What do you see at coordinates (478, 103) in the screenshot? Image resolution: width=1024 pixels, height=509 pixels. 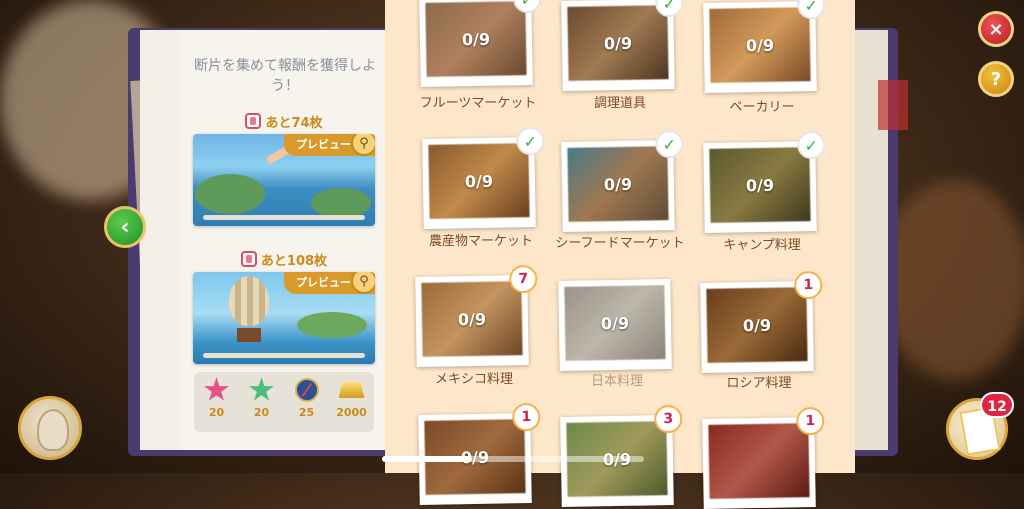 I see `tile-label: フルーツマーケット` at bounding box center [478, 103].